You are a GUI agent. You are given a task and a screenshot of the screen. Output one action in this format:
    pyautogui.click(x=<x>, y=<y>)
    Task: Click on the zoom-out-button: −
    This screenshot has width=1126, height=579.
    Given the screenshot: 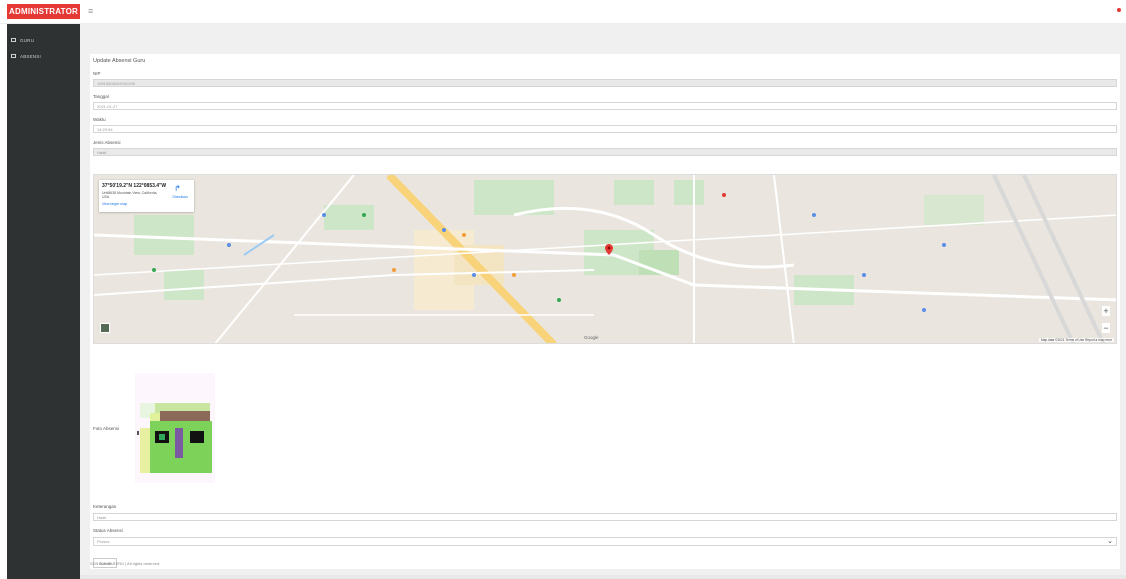 What is the action you would take?
    pyautogui.click(x=1106, y=328)
    